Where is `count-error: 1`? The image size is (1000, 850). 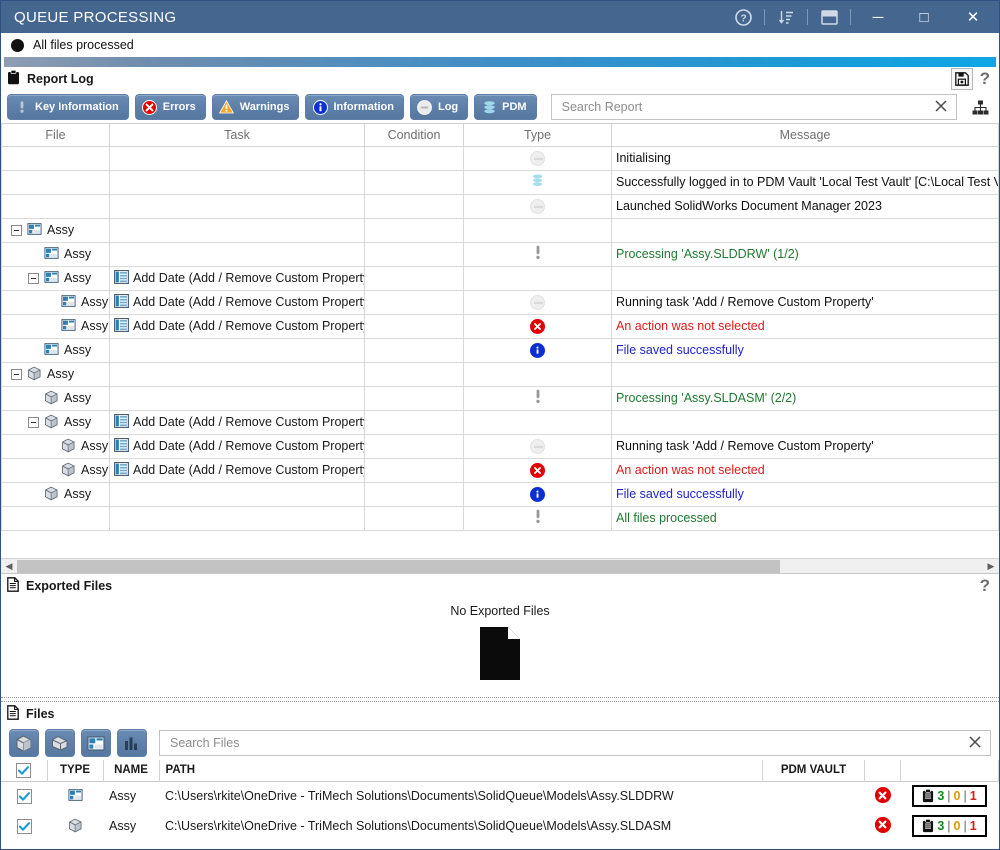 count-error: 1 is located at coordinates (973, 796).